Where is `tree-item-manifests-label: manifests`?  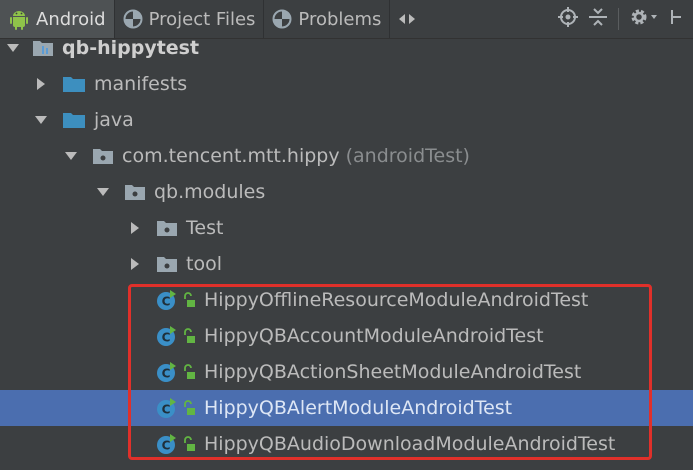
tree-item-manifests-label: manifests is located at coordinates (141, 84).